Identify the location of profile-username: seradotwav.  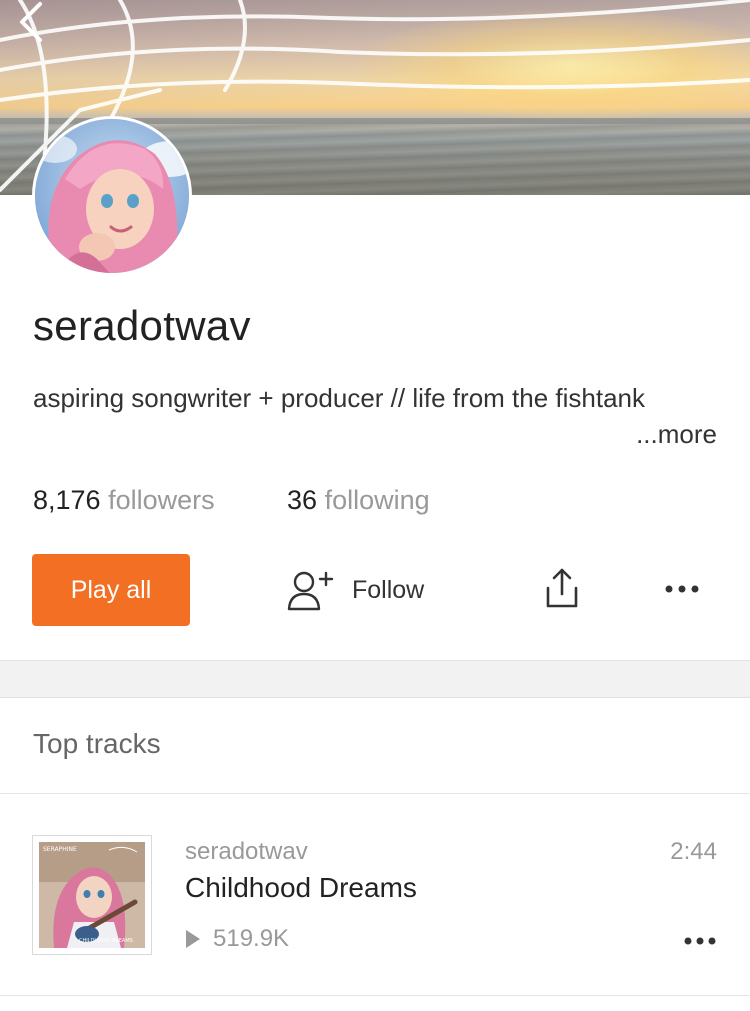
(142, 325).